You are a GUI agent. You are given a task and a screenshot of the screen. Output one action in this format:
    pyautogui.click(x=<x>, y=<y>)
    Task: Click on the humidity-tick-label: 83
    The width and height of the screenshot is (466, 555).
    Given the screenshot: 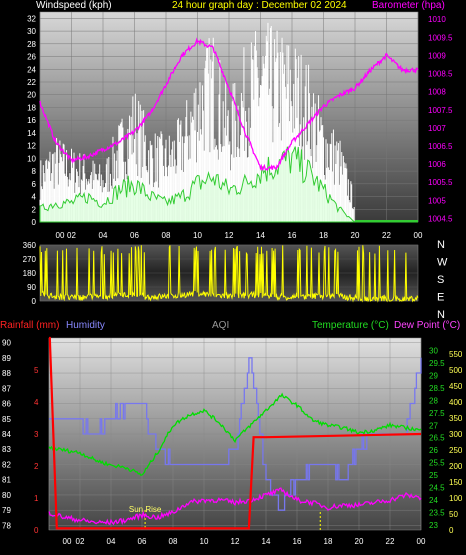 What is the action you would take?
    pyautogui.click(x=6, y=449)
    